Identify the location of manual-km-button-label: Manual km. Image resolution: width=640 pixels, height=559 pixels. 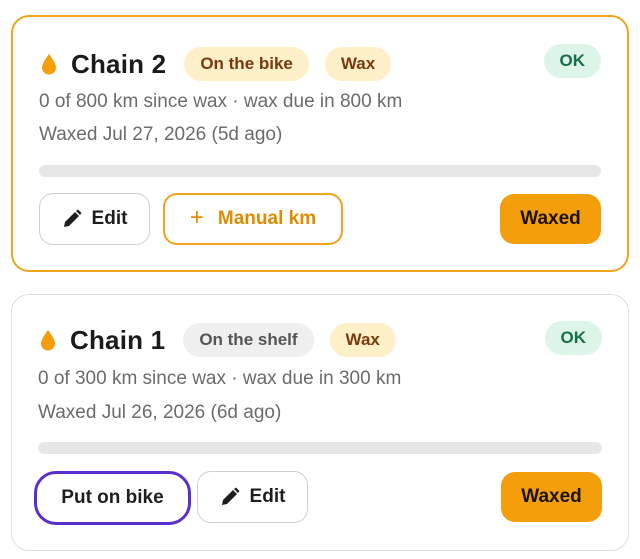
(267, 218).